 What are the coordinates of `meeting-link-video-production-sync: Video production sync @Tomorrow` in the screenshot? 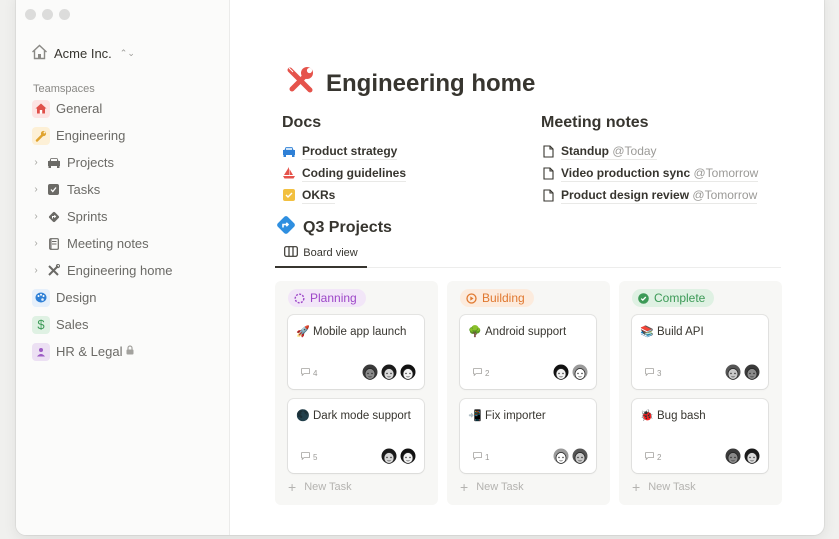 It's located at (650, 173).